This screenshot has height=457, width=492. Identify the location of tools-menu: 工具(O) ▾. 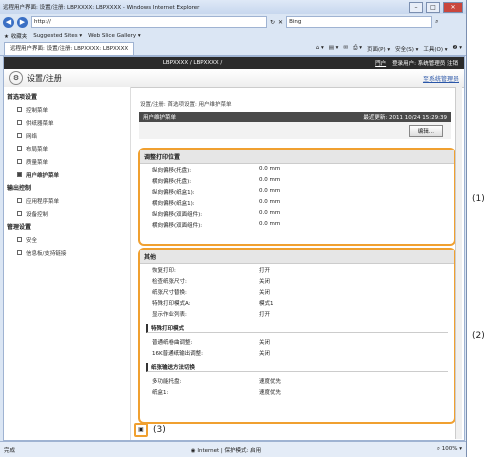
(435, 49).